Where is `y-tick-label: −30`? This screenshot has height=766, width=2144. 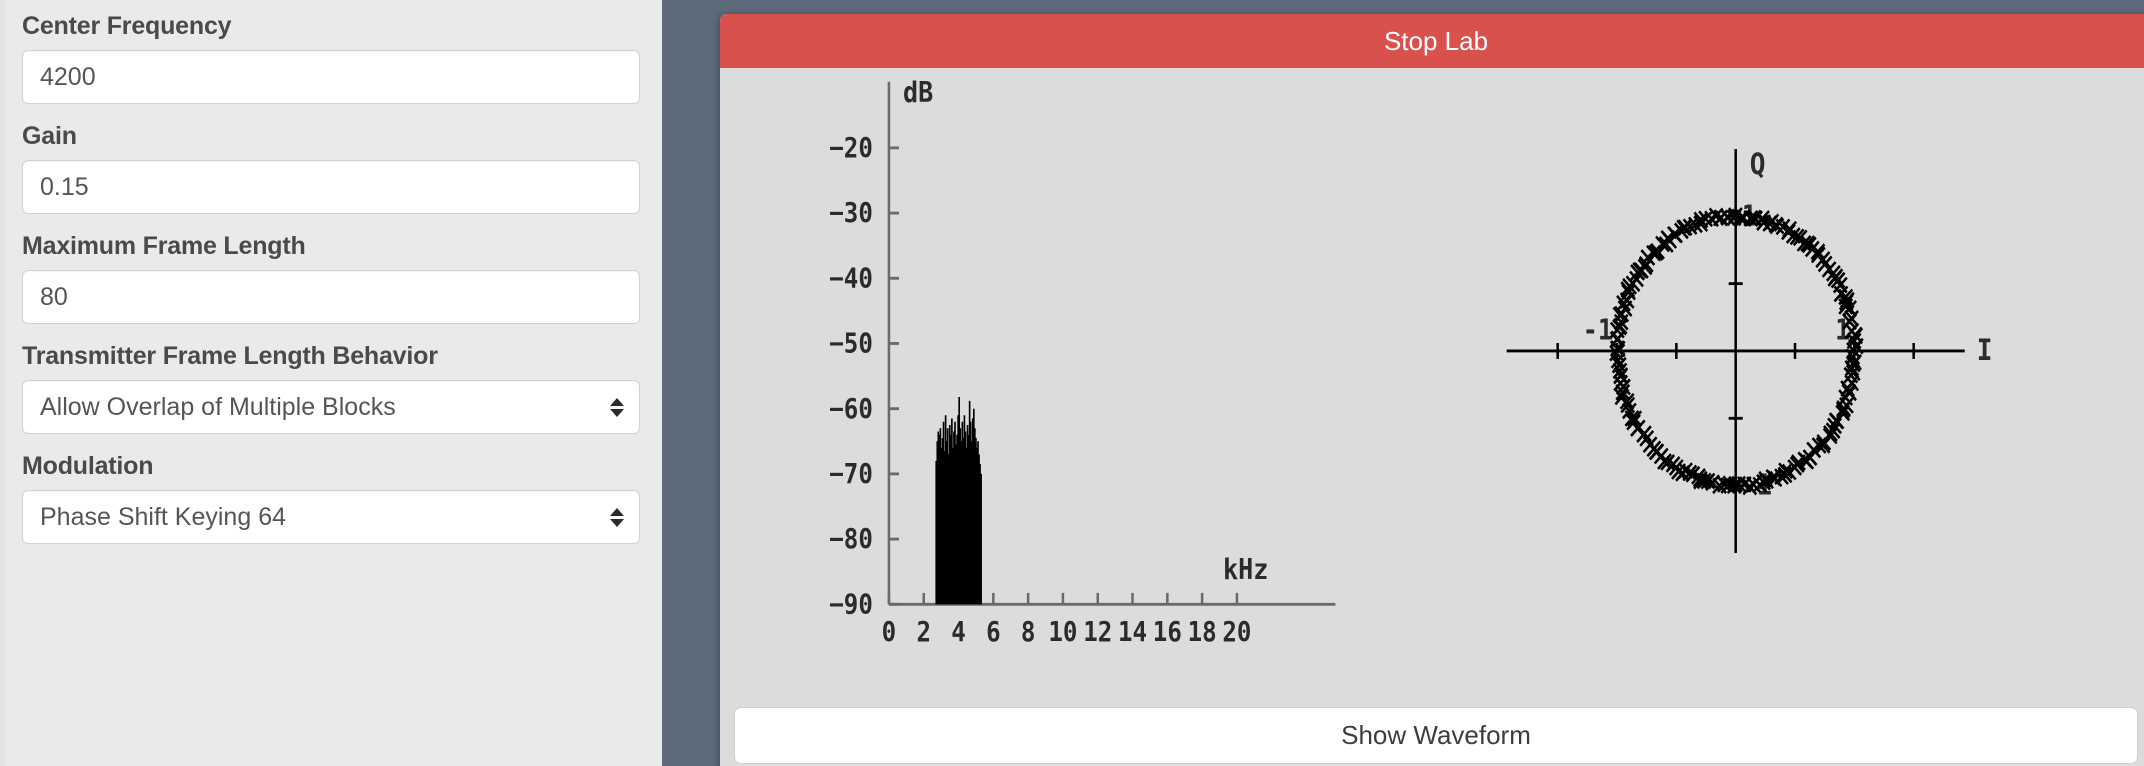
y-tick-label: −30 is located at coordinates (851, 214).